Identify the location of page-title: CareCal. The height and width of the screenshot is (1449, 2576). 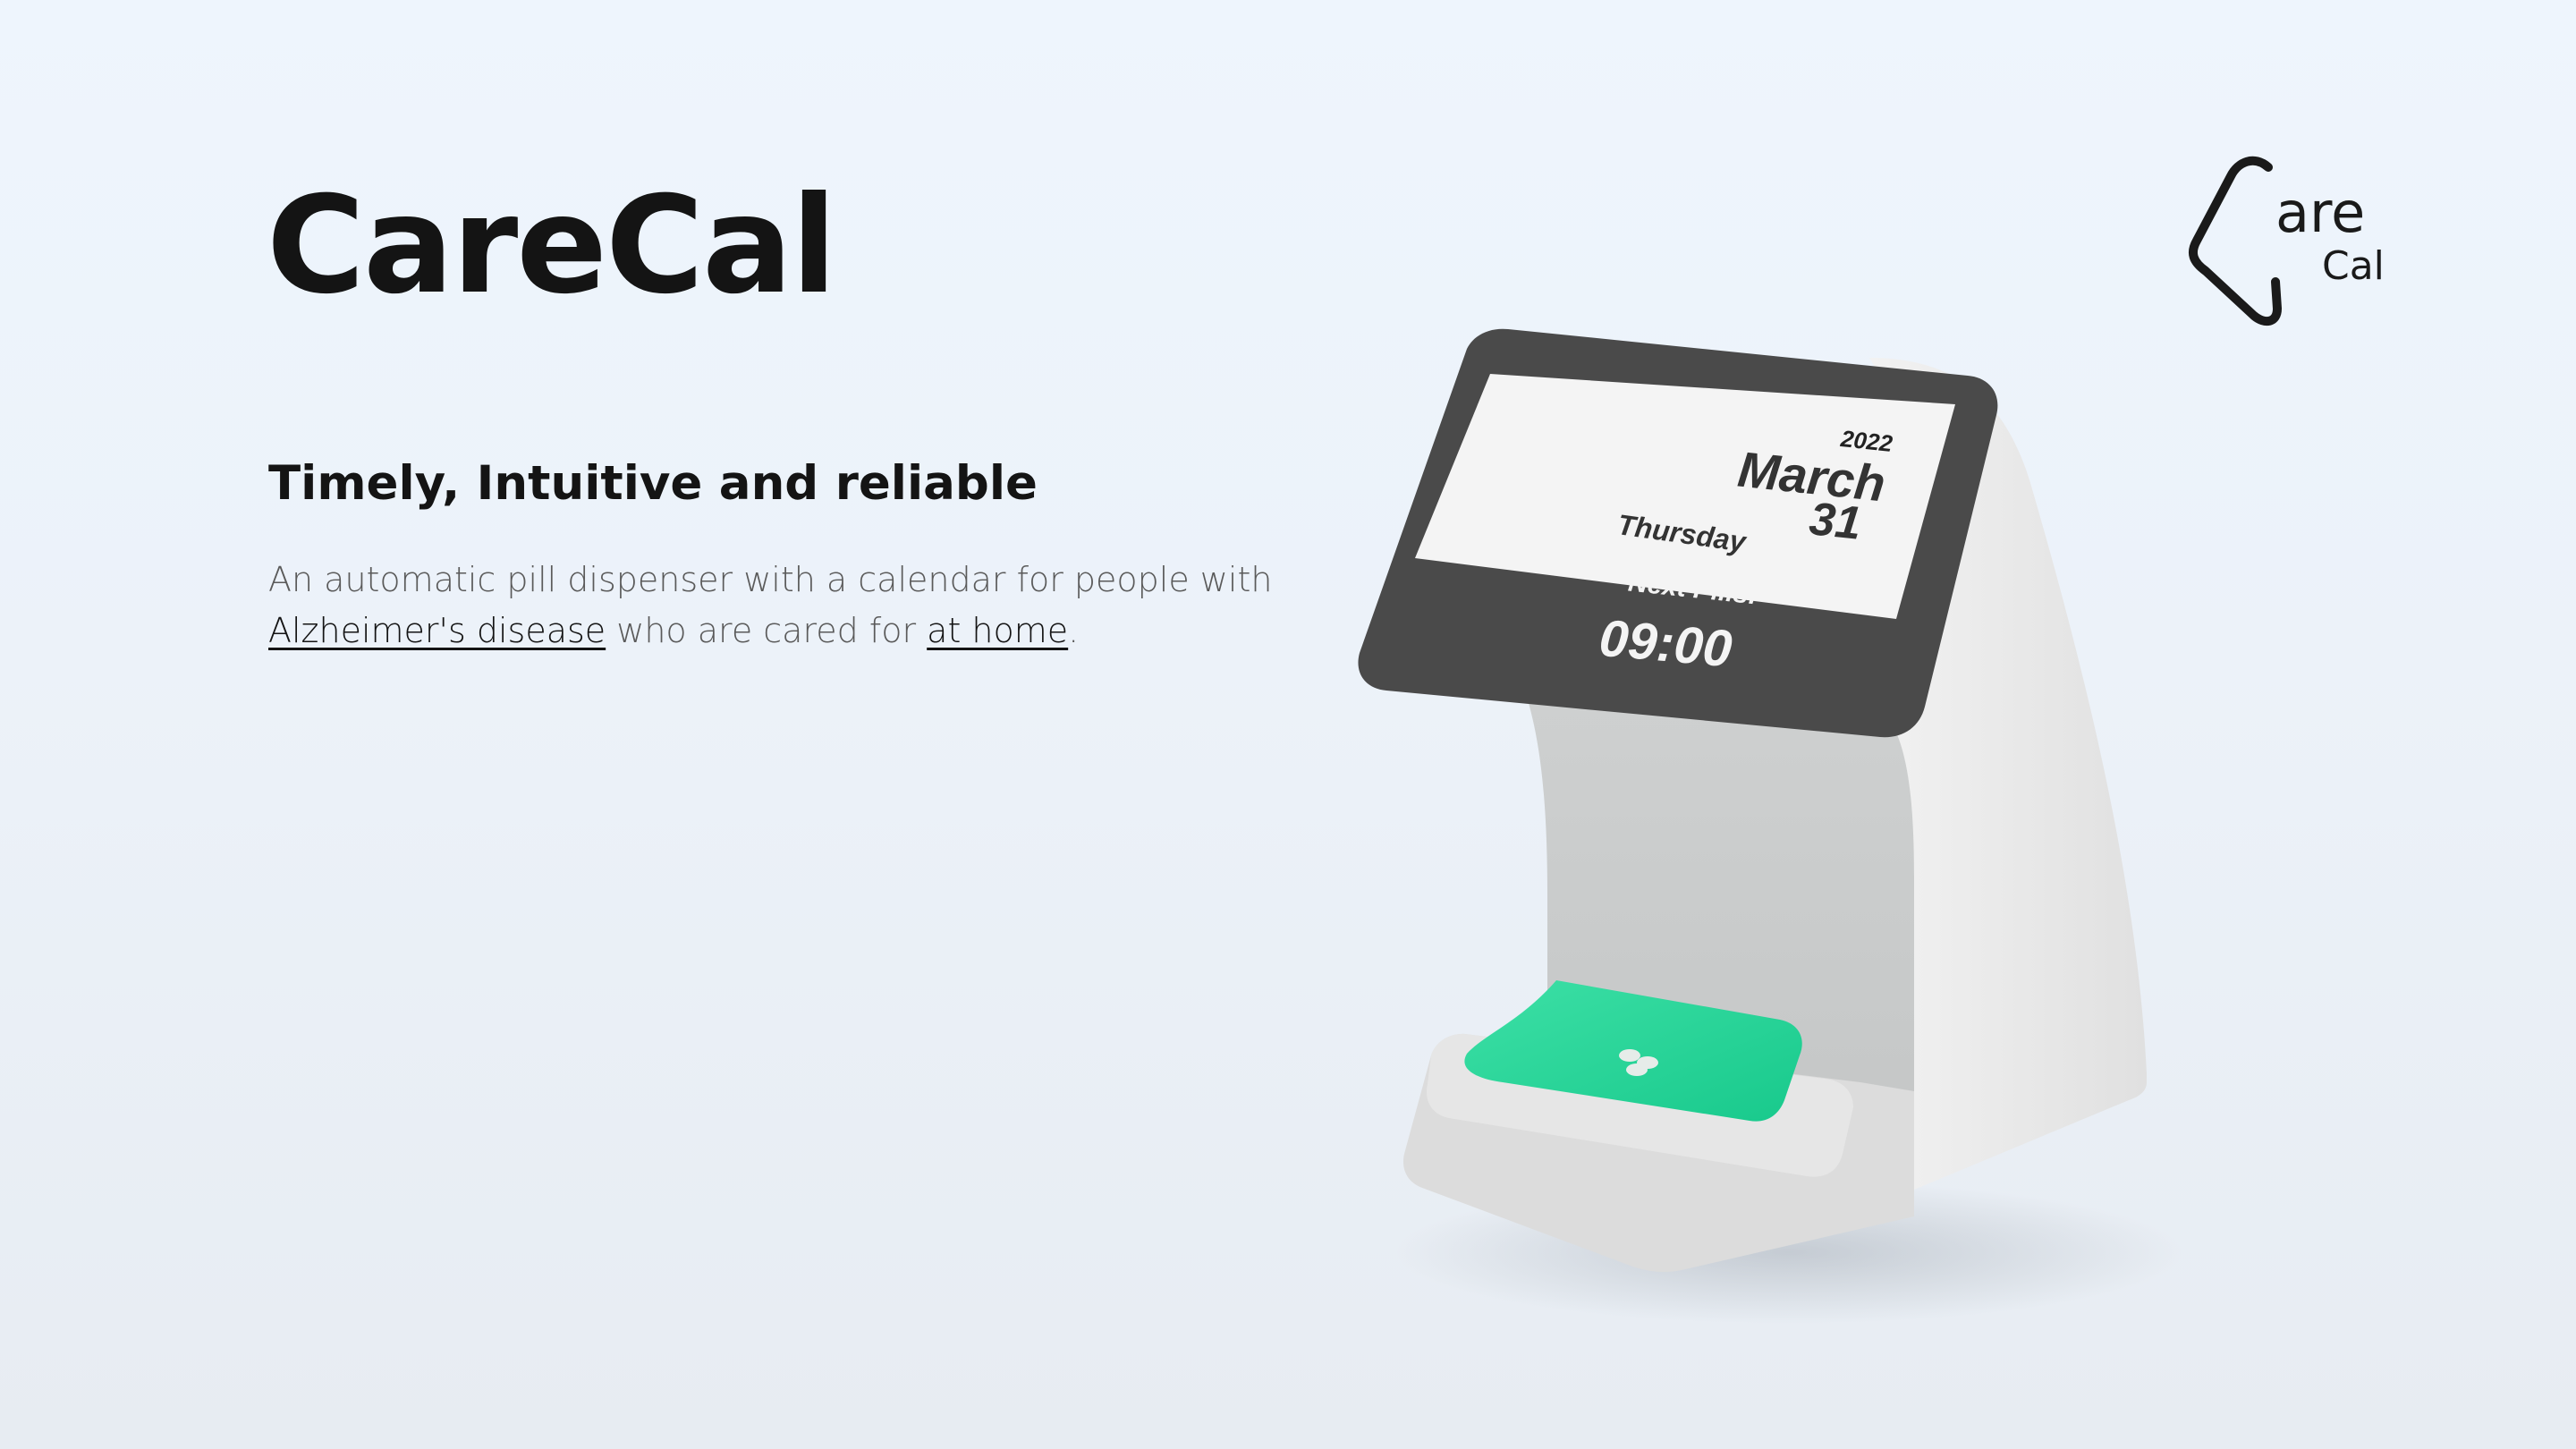
(552, 246).